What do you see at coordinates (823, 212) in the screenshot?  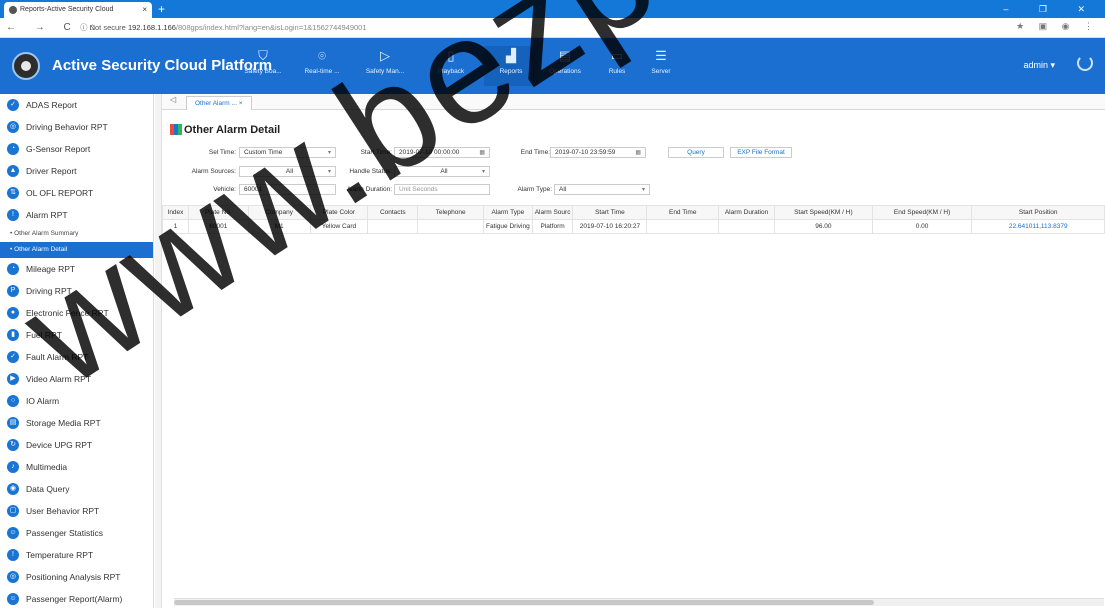 I see `column-header: Start Speed(KM / H)` at bounding box center [823, 212].